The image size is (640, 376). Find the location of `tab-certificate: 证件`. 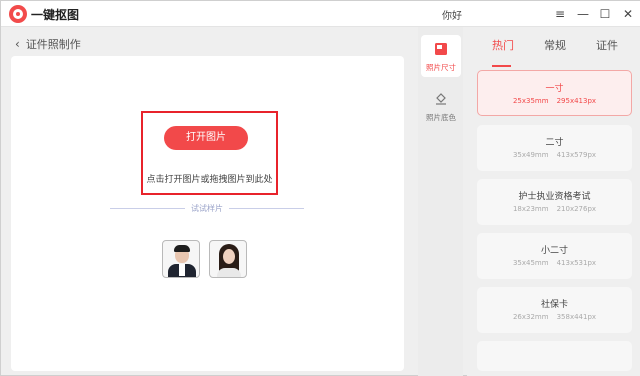

tab-certificate: 证件 is located at coordinates (607, 45).